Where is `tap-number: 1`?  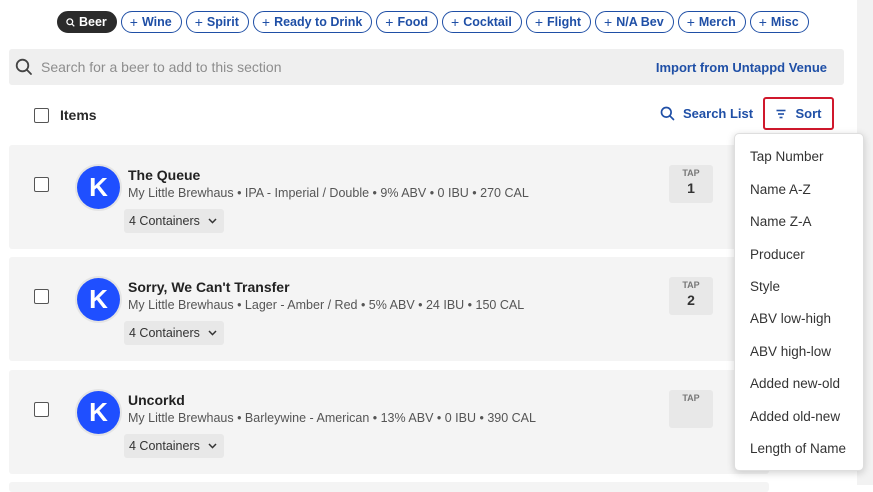
tap-number: 1 is located at coordinates (691, 188).